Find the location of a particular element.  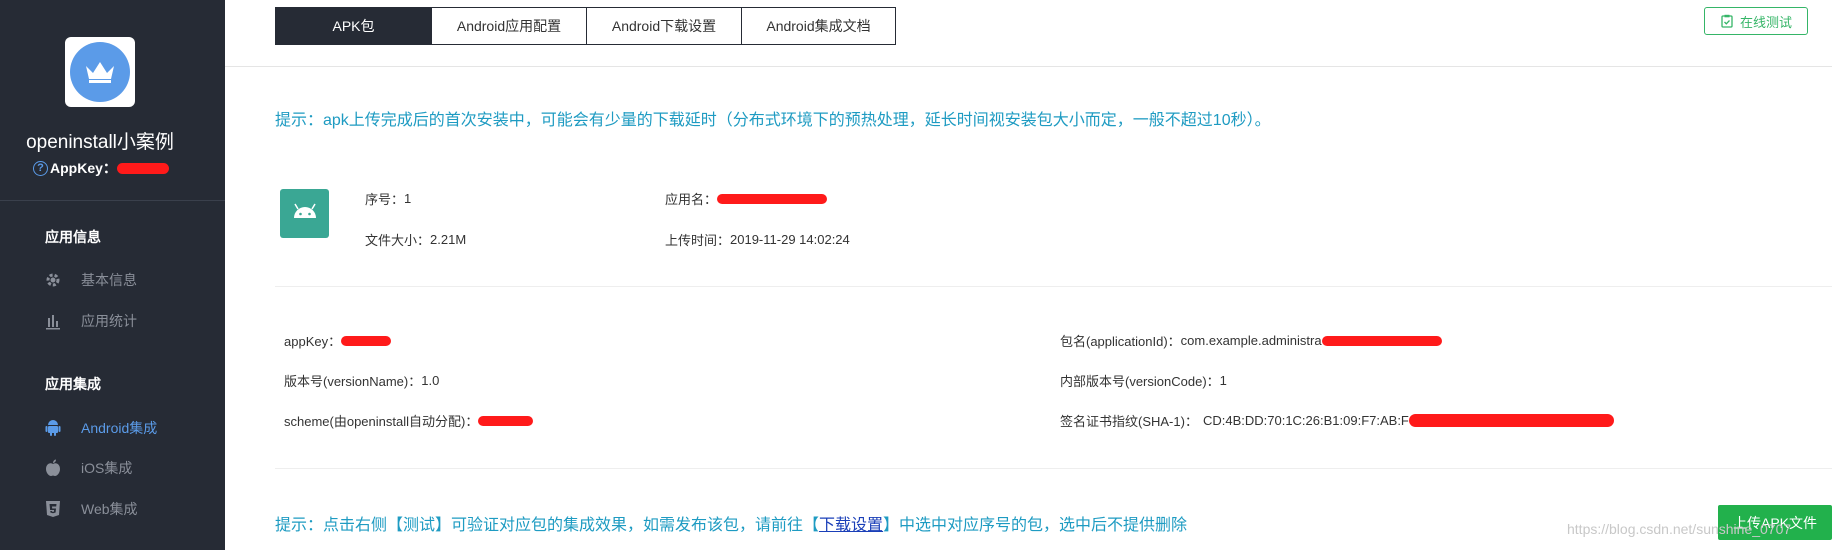

android-apk-icon is located at coordinates (304, 213).